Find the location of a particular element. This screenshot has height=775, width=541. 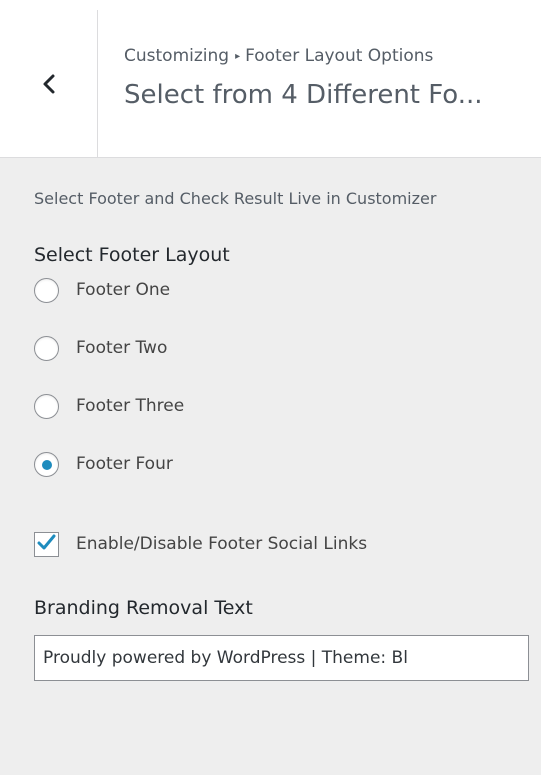

breadcrumb: Customizing ▸ Footer Layout Options is located at coordinates (332, 56).